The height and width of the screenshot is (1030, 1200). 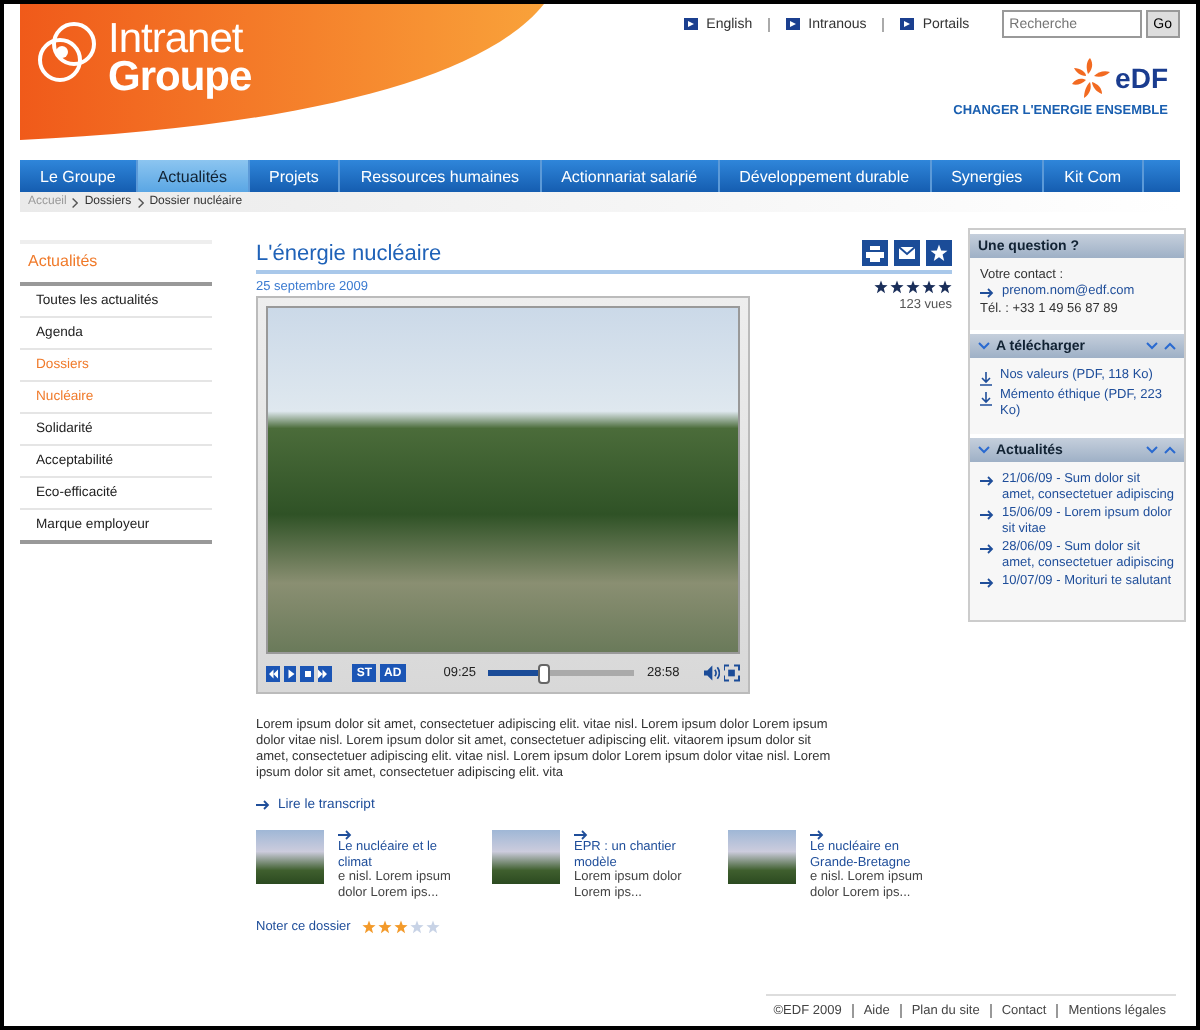 I want to click on rating-stars, so click(x=401, y=927).